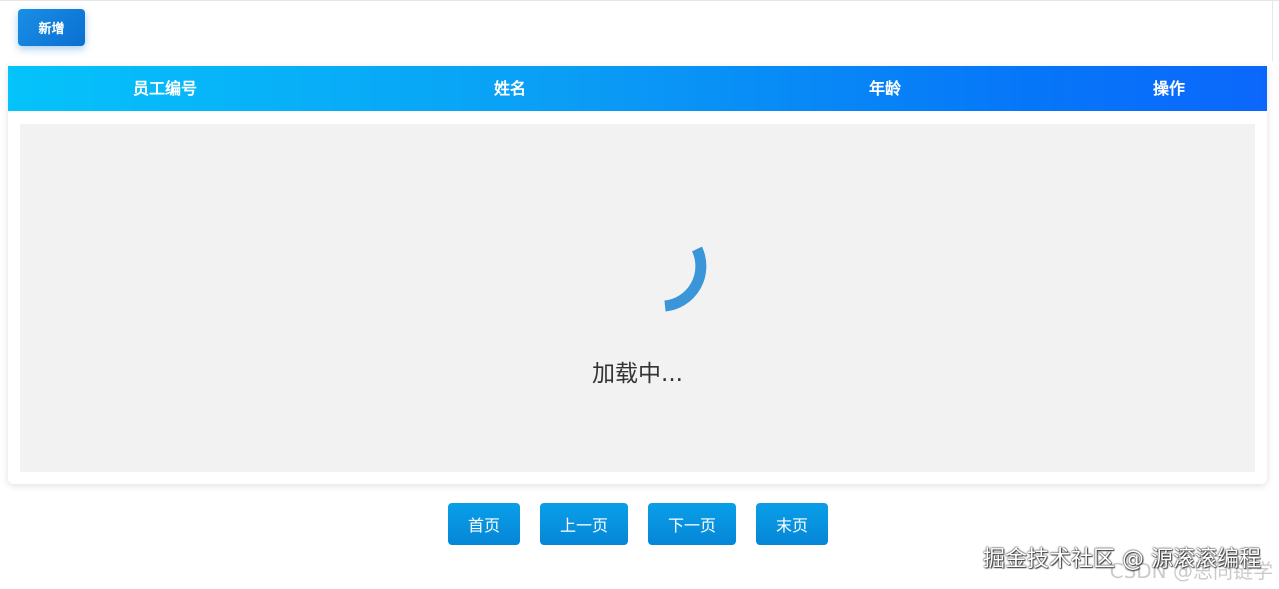 The width and height of the screenshot is (1279, 589). I want to click on add-button: 新增, so click(51, 27).